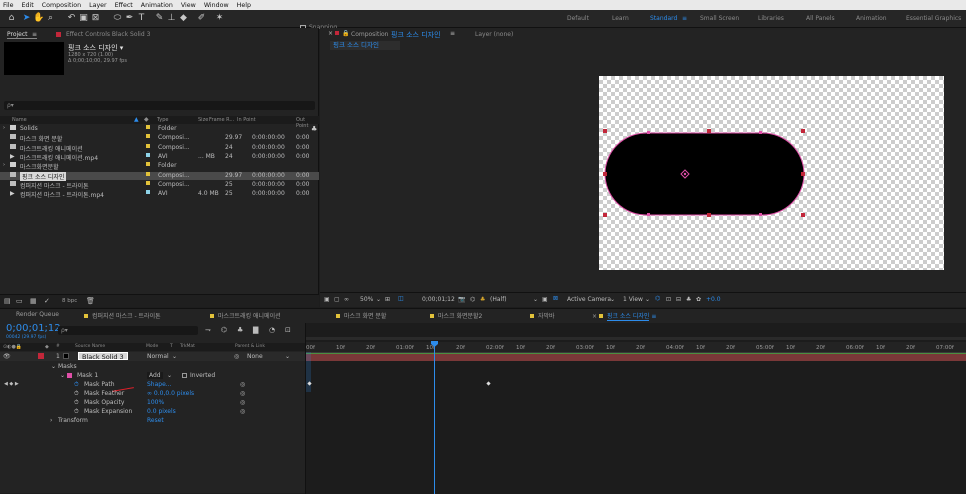 The image size is (966, 494). Describe the element at coordinates (803, 215) in the screenshot. I see `layer-handle-bottom-right` at that location.